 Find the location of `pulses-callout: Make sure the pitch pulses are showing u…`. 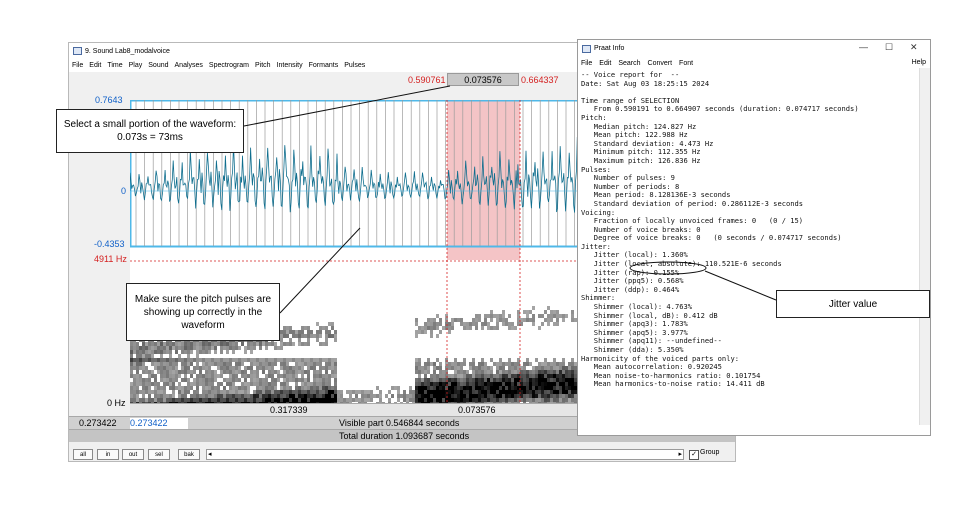

pulses-callout: Make sure the pitch pulses are showing u… is located at coordinates (203, 312).